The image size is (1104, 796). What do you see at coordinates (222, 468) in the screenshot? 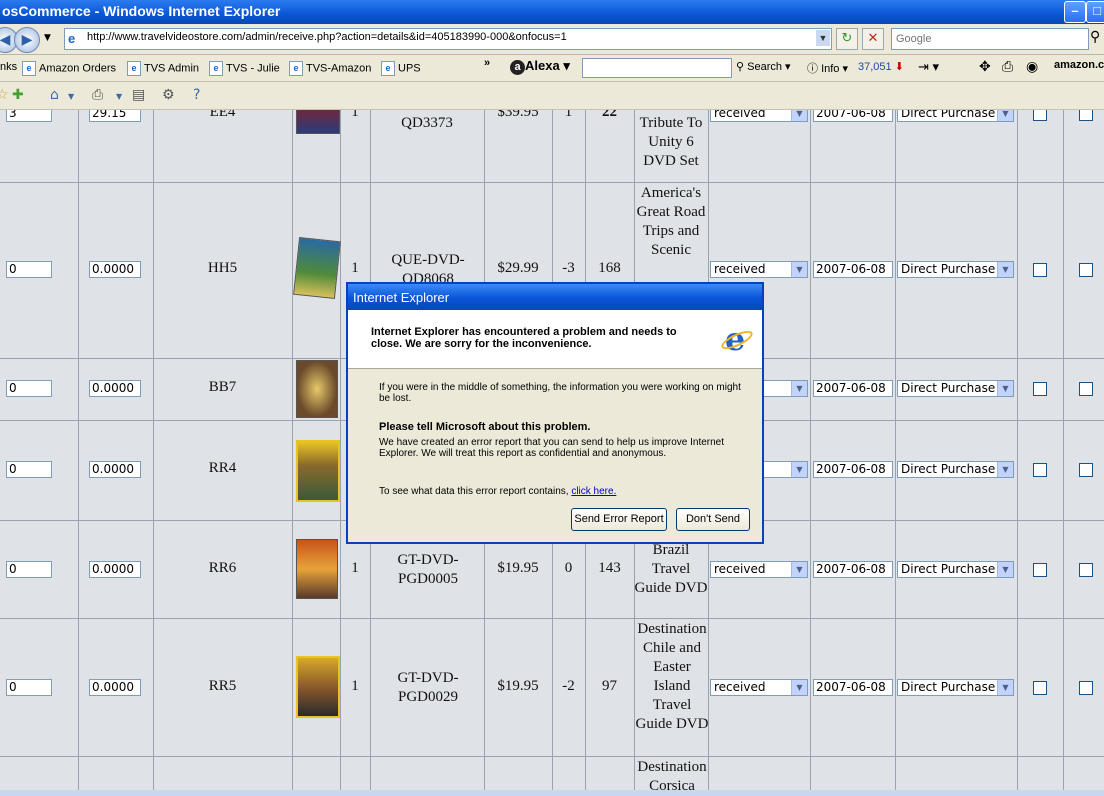
I see `location-code: RR4` at bounding box center [222, 468].